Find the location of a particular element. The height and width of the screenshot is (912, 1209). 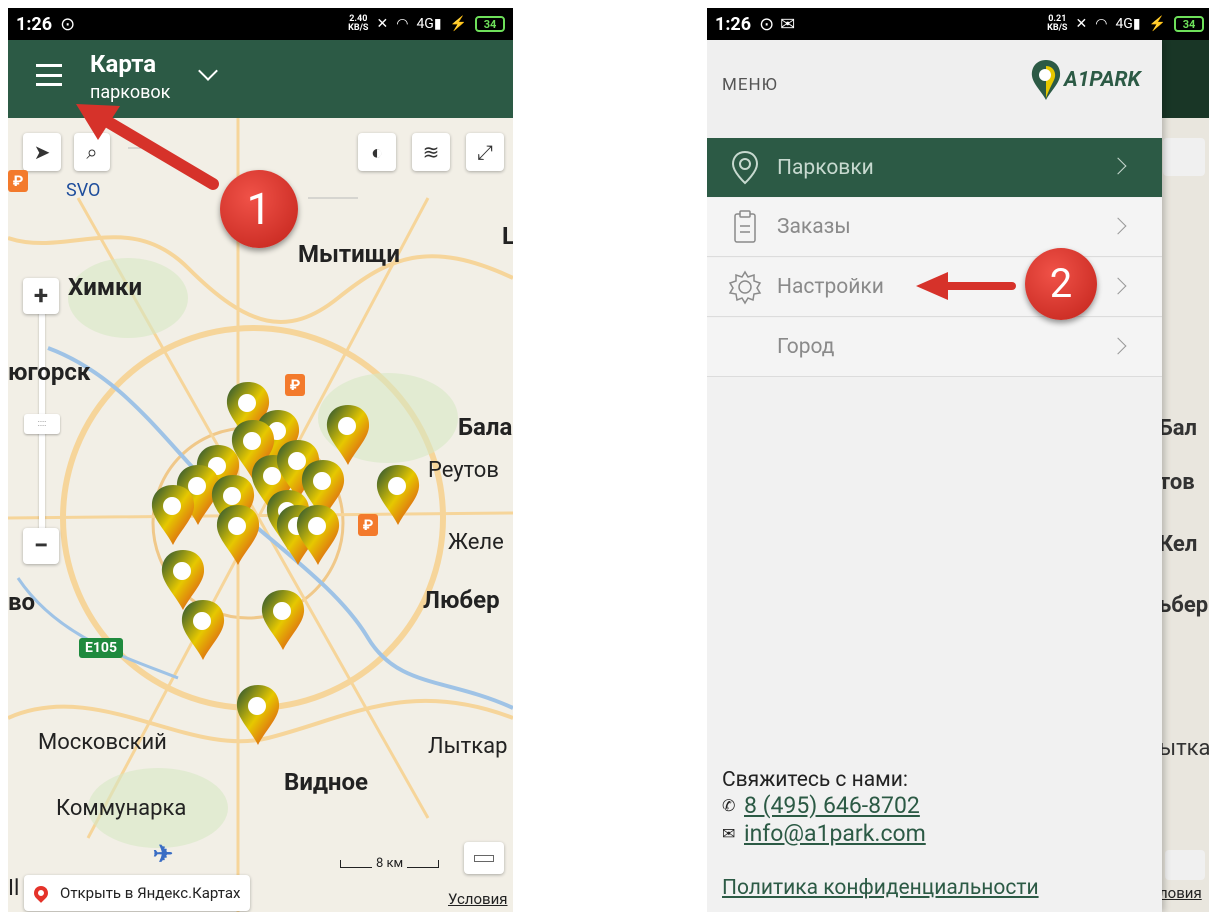

dimmed-appbar is located at coordinates (1183, 79).